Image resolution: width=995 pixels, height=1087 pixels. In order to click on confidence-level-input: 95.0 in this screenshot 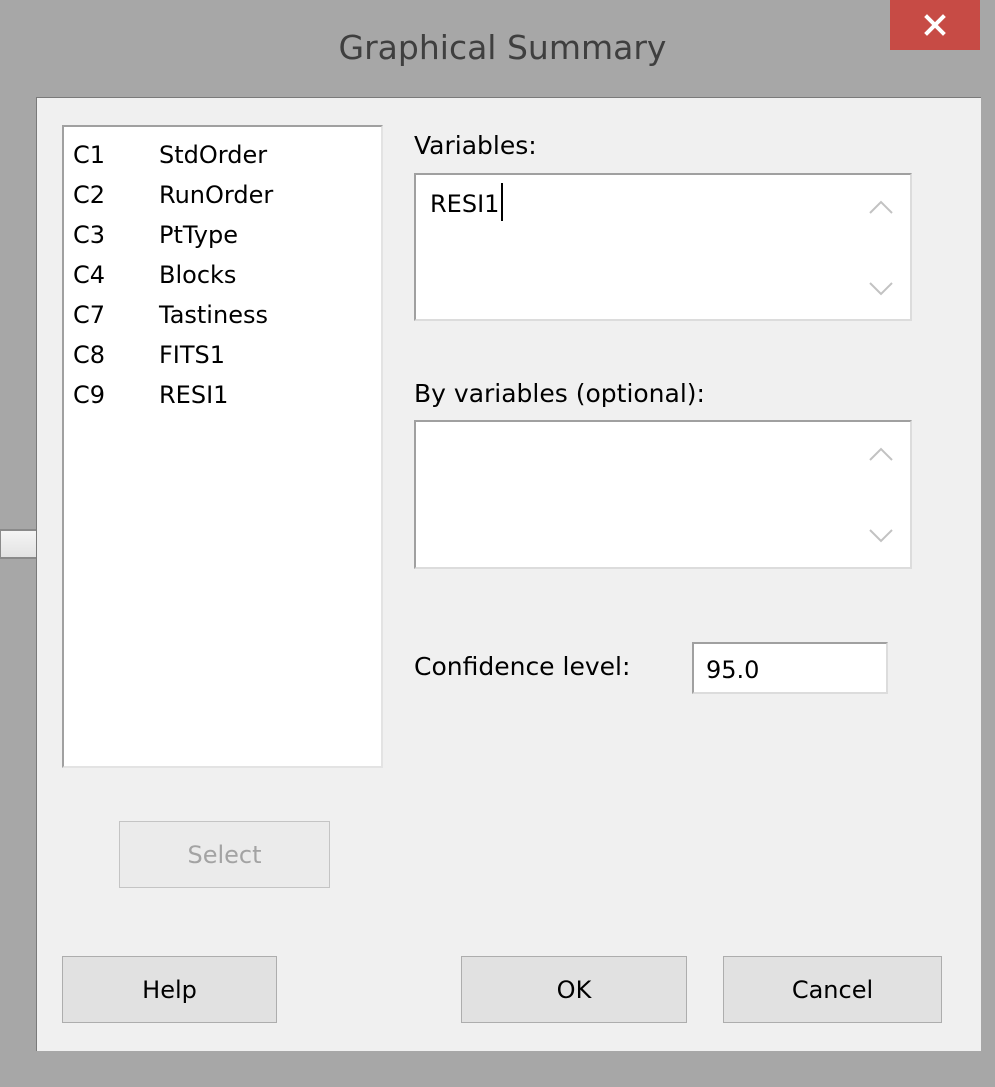, I will do `click(790, 668)`.